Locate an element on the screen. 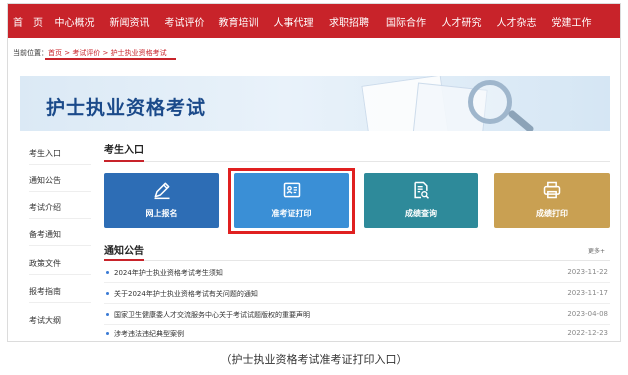  image-caption: （护士执业资格考试准考证打印入口） is located at coordinates (314, 359).